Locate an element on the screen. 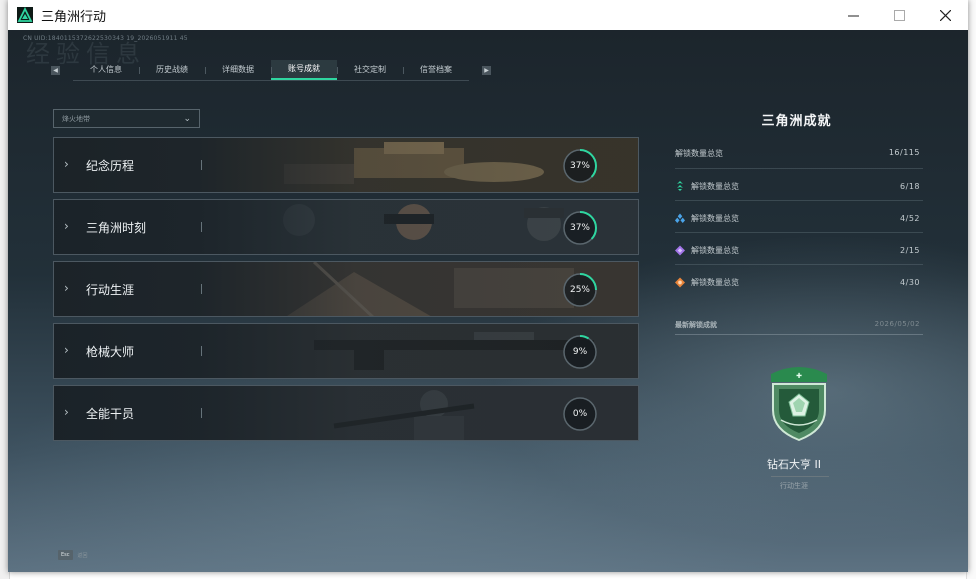 Image resolution: width=976 pixels, height=579 pixels. category-name: 行动生涯 is located at coordinates (110, 290).